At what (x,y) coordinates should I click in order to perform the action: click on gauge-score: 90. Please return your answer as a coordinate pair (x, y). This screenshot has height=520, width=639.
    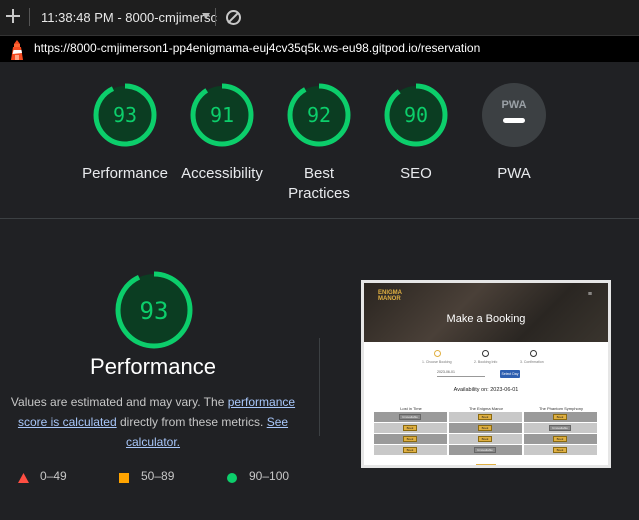
    Looking at the image, I should click on (416, 115).